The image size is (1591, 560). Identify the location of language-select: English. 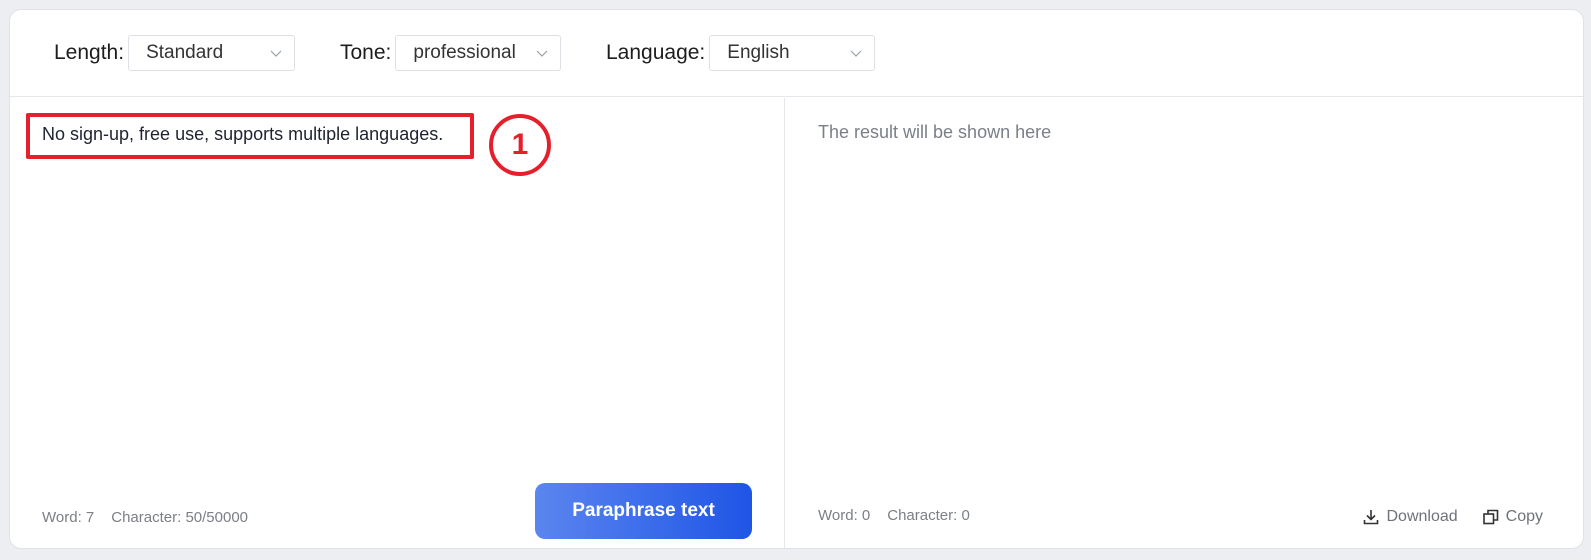
(792, 53).